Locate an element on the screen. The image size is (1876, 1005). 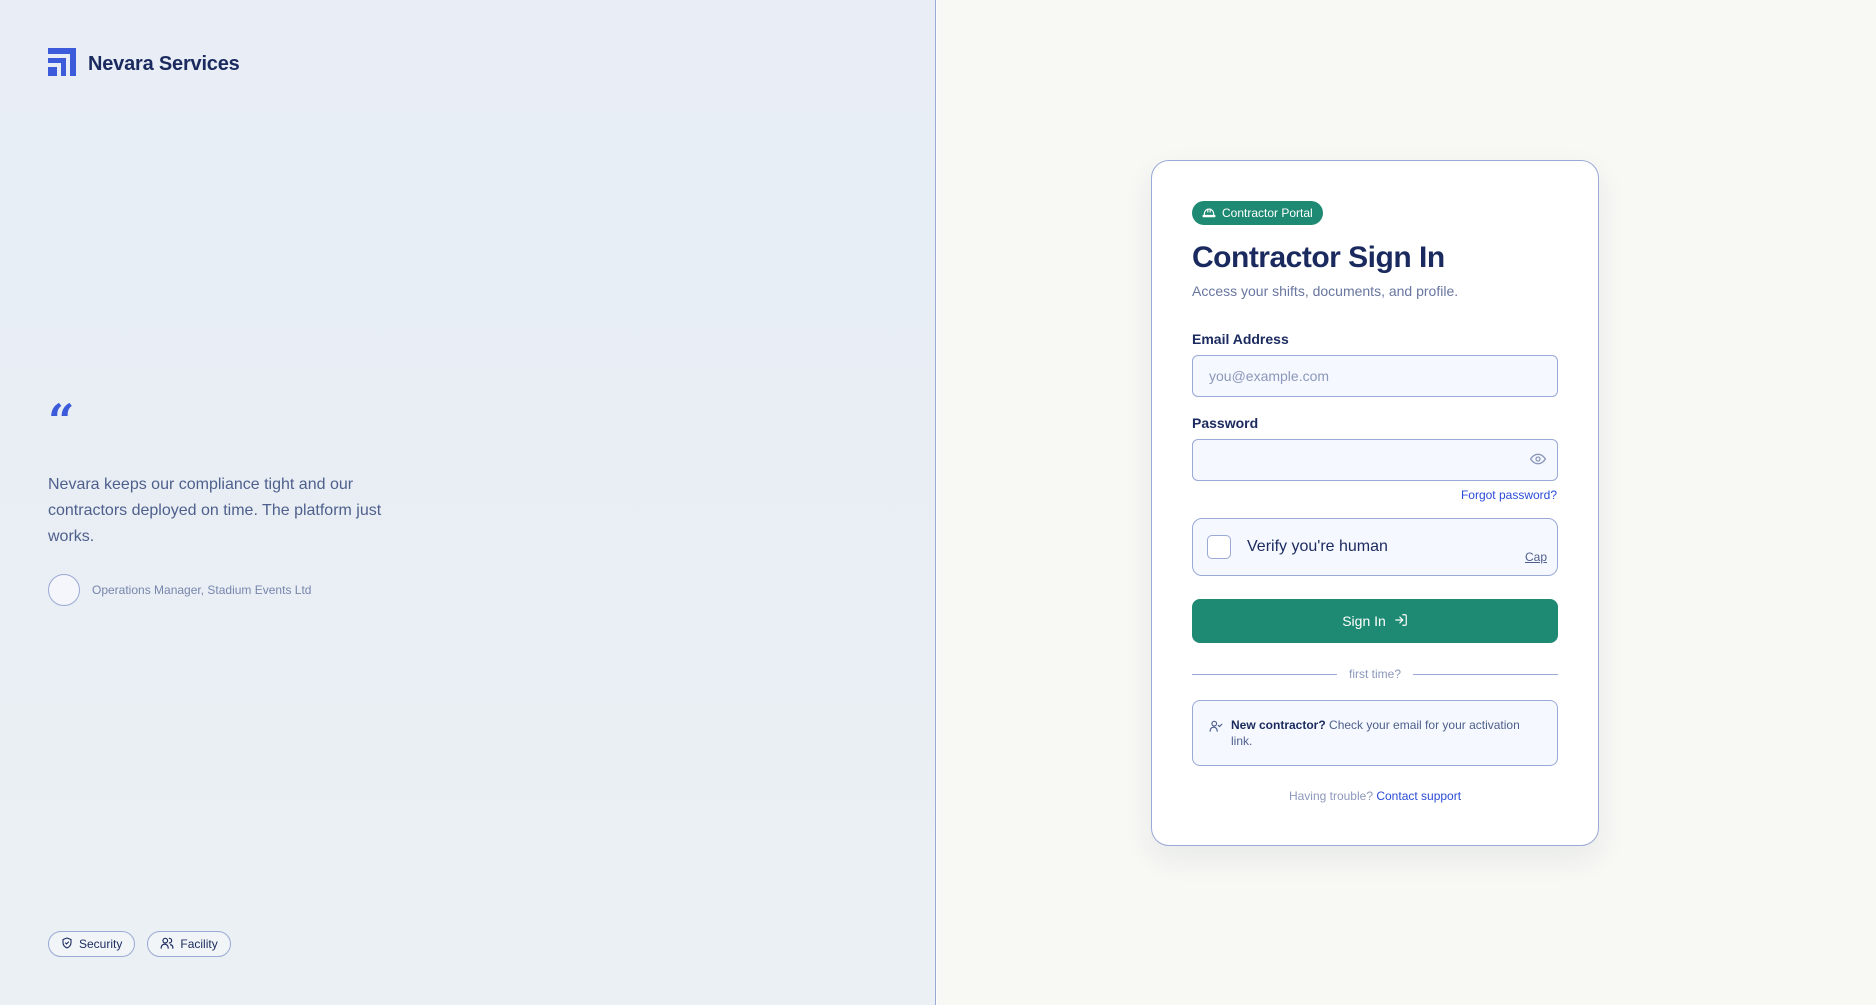
first-time-divider: first time? is located at coordinates (1375, 674).